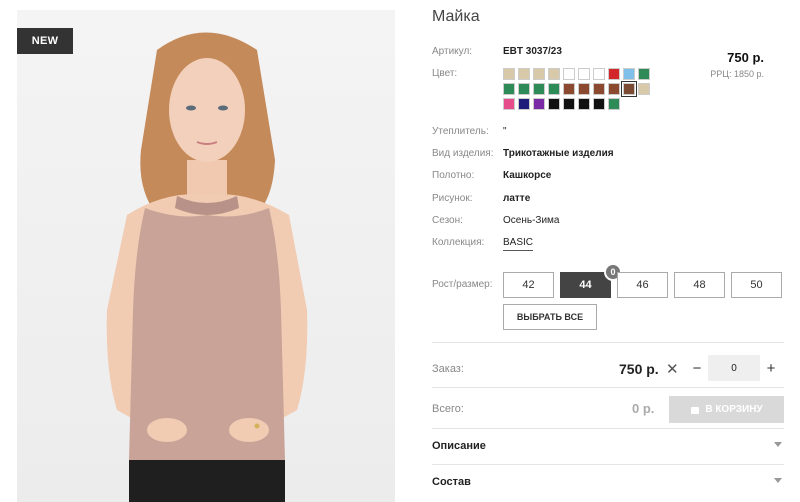  Describe the element at coordinates (463, 153) in the screenshot. I see `type-label: Вид изделия:` at that location.